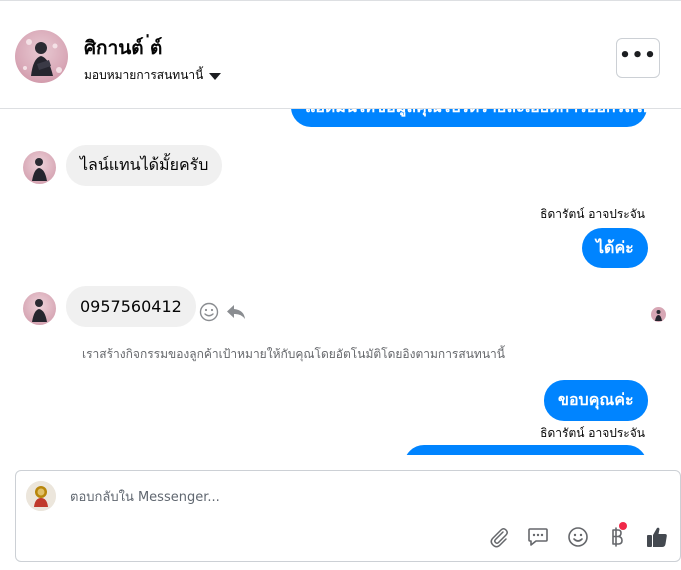 The width and height of the screenshot is (681, 570). I want to click on more-icon: •••, so click(638, 55).